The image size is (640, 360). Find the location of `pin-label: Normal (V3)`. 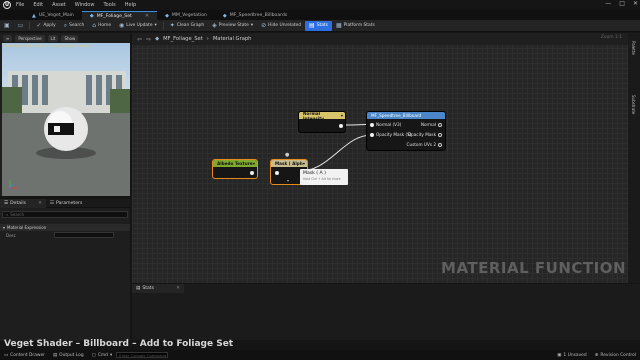

pin-label: Normal (V3) is located at coordinates (389, 124).